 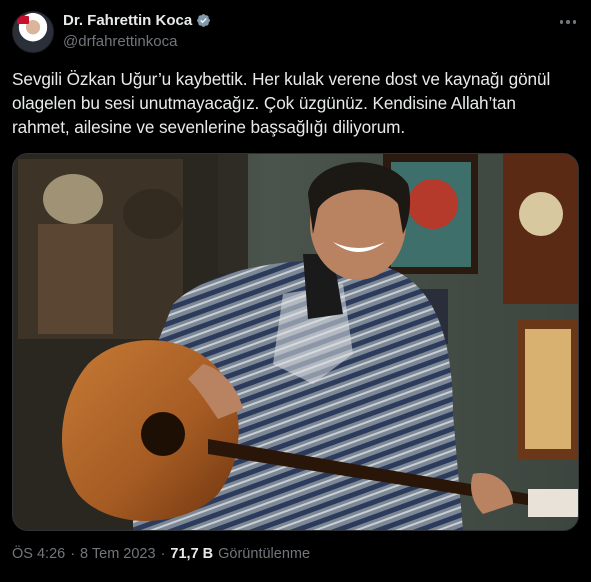 What do you see at coordinates (204, 20) in the screenshot?
I see `verified-badge-icon` at bounding box center [204, 20].